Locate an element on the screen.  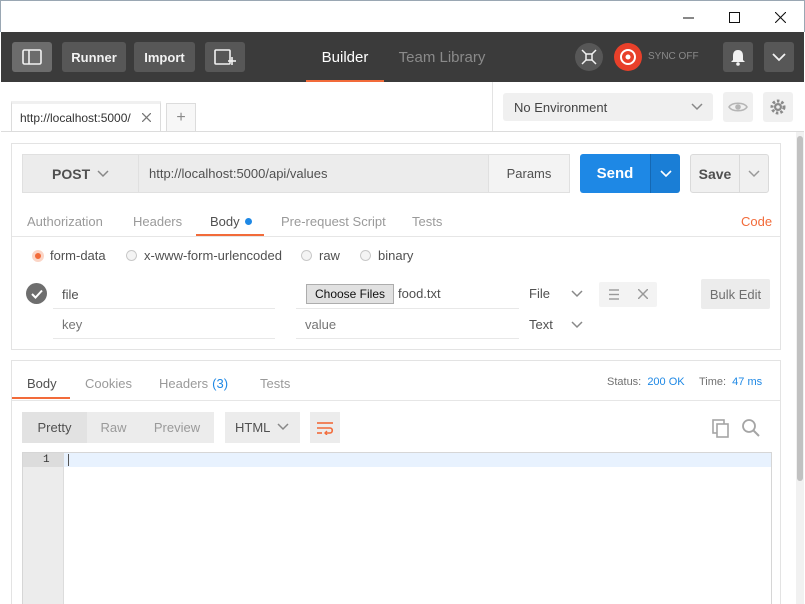
radio-raw: raw is located at coordinates (320, 255).